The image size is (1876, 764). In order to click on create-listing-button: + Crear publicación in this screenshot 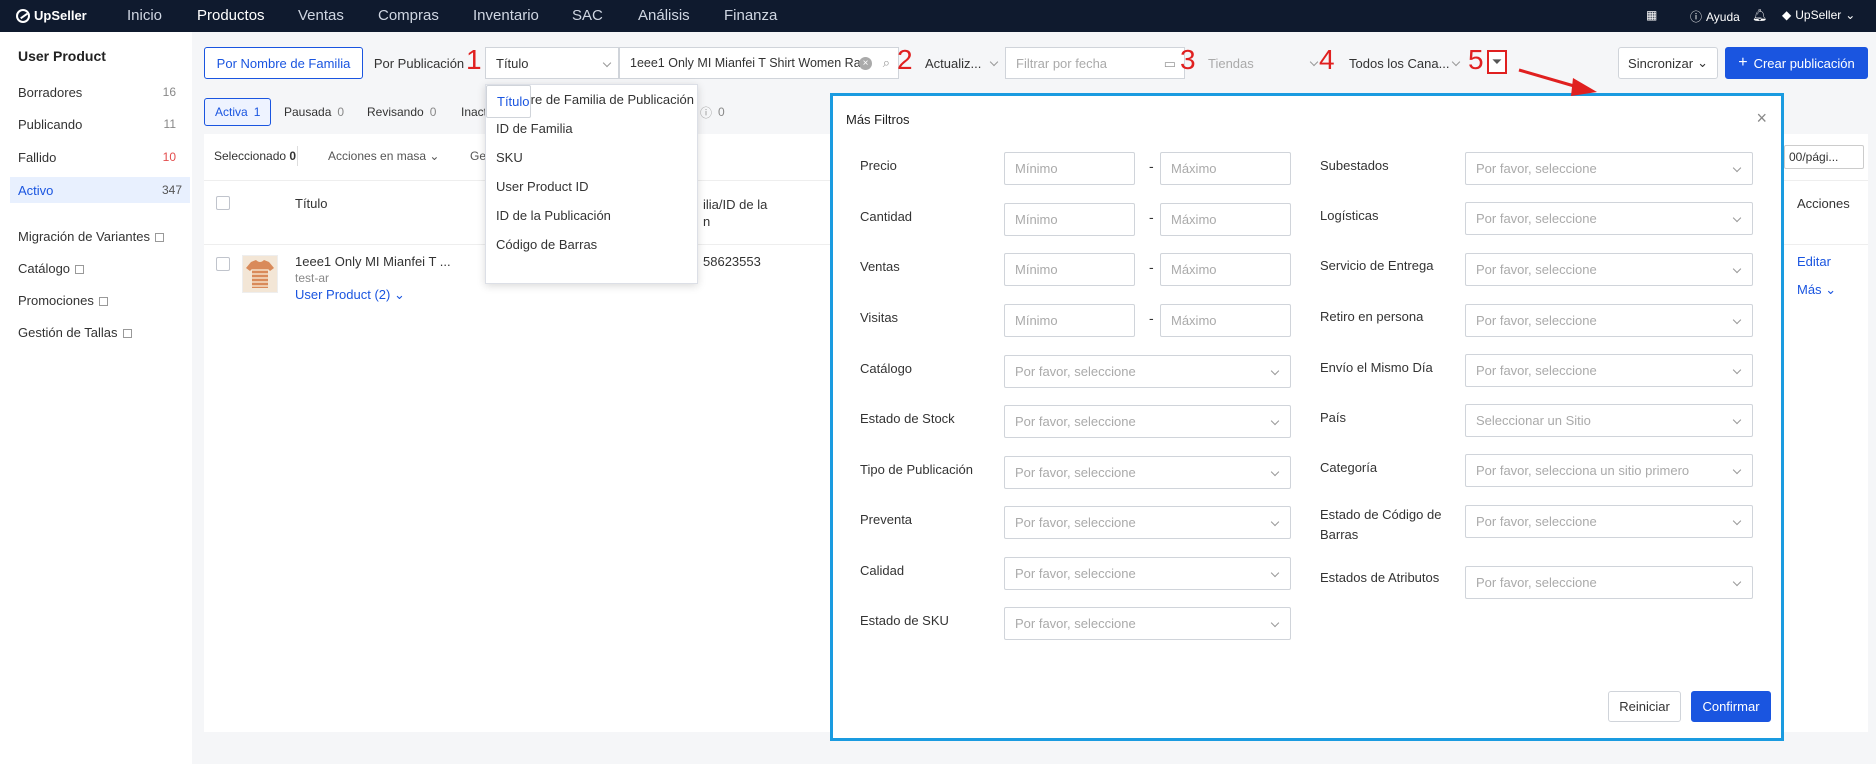, I will do `click(1796, 63)`.